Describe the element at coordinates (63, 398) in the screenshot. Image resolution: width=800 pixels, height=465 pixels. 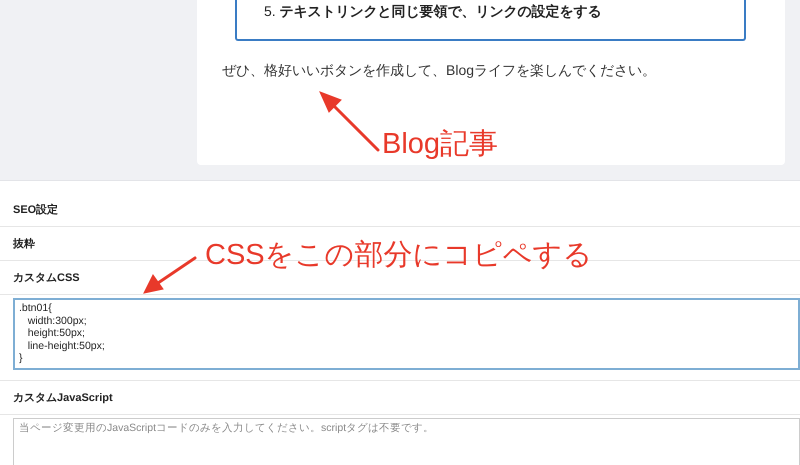
I see `section-heading: カスタムJavaScript` at that location.